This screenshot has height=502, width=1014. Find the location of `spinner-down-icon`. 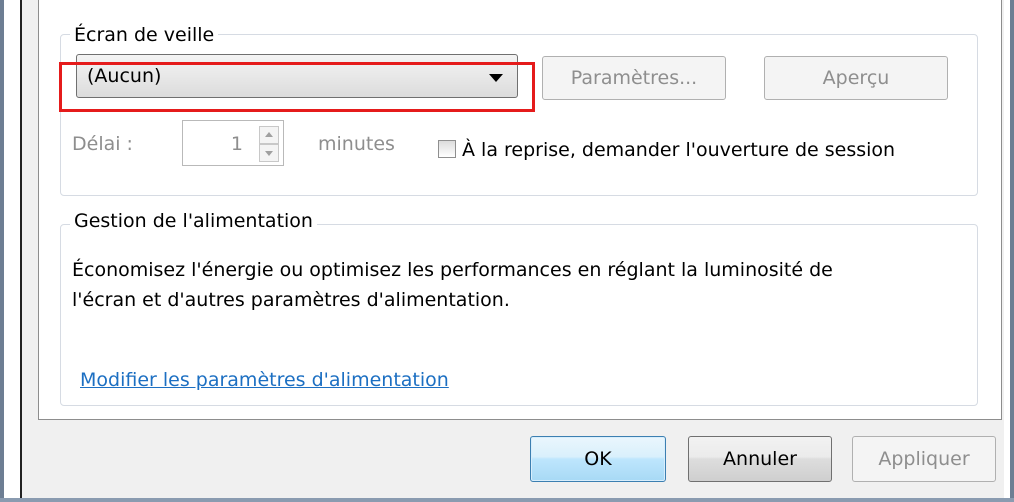

spinner-down-icon is located at coordinates (269, 153).